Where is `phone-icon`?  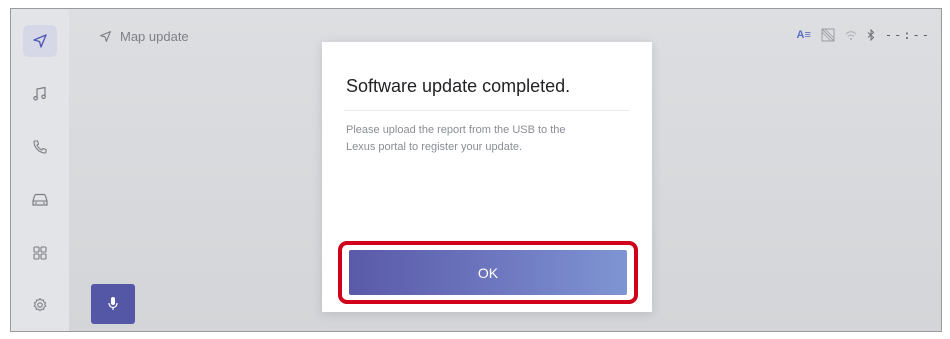
phone-icon is located at coordinates (40, 147).